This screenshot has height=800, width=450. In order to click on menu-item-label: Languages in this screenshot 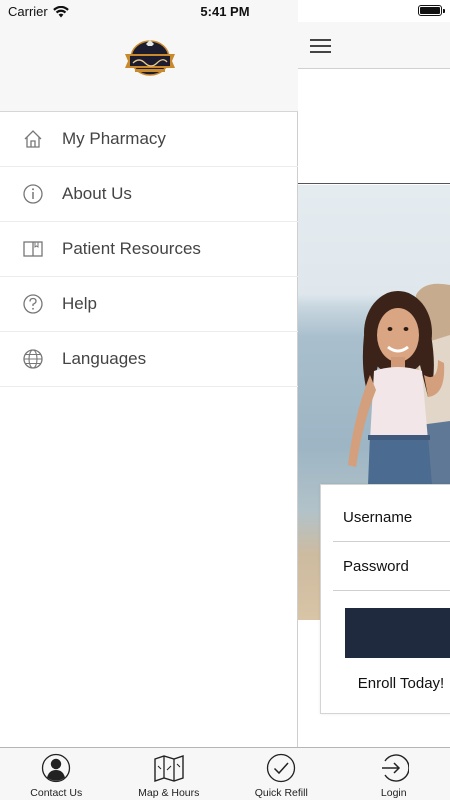, I will do `click(104, 358)`.